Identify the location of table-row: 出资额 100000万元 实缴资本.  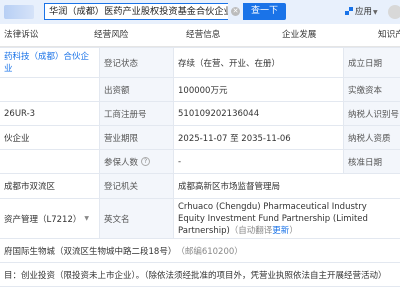
(200, 90).